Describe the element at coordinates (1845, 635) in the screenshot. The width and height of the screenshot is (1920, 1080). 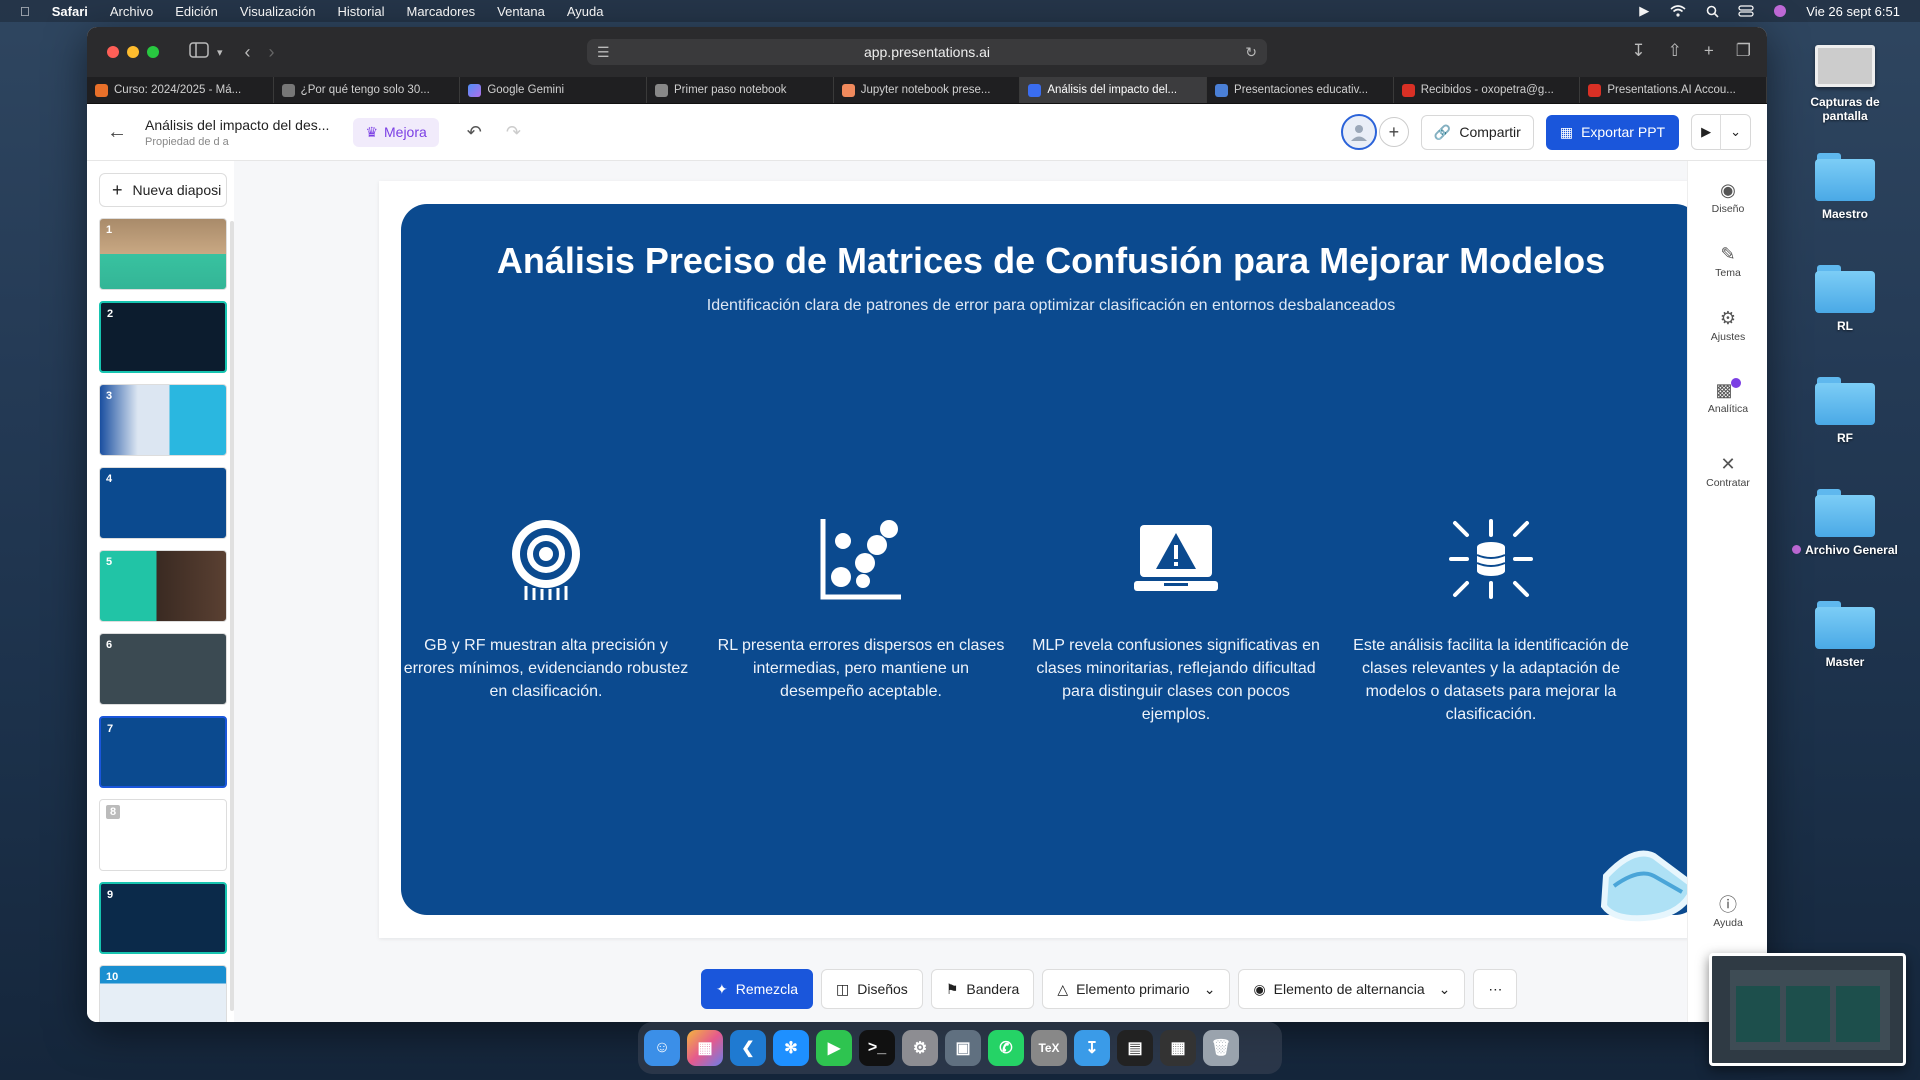
I see `desktop-folder-master: Master` at that location.